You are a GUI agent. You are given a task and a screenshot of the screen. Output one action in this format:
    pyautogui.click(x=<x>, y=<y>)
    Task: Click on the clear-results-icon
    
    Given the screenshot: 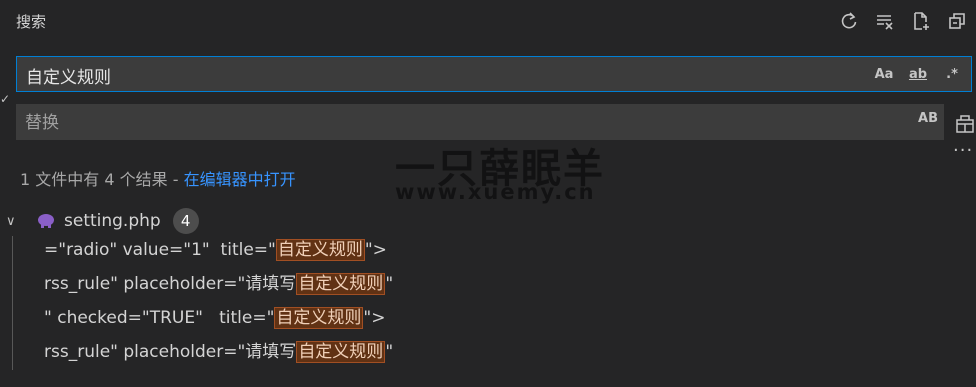 What is the action you would take?
    pyautogui.click(x=885, y=21)
    